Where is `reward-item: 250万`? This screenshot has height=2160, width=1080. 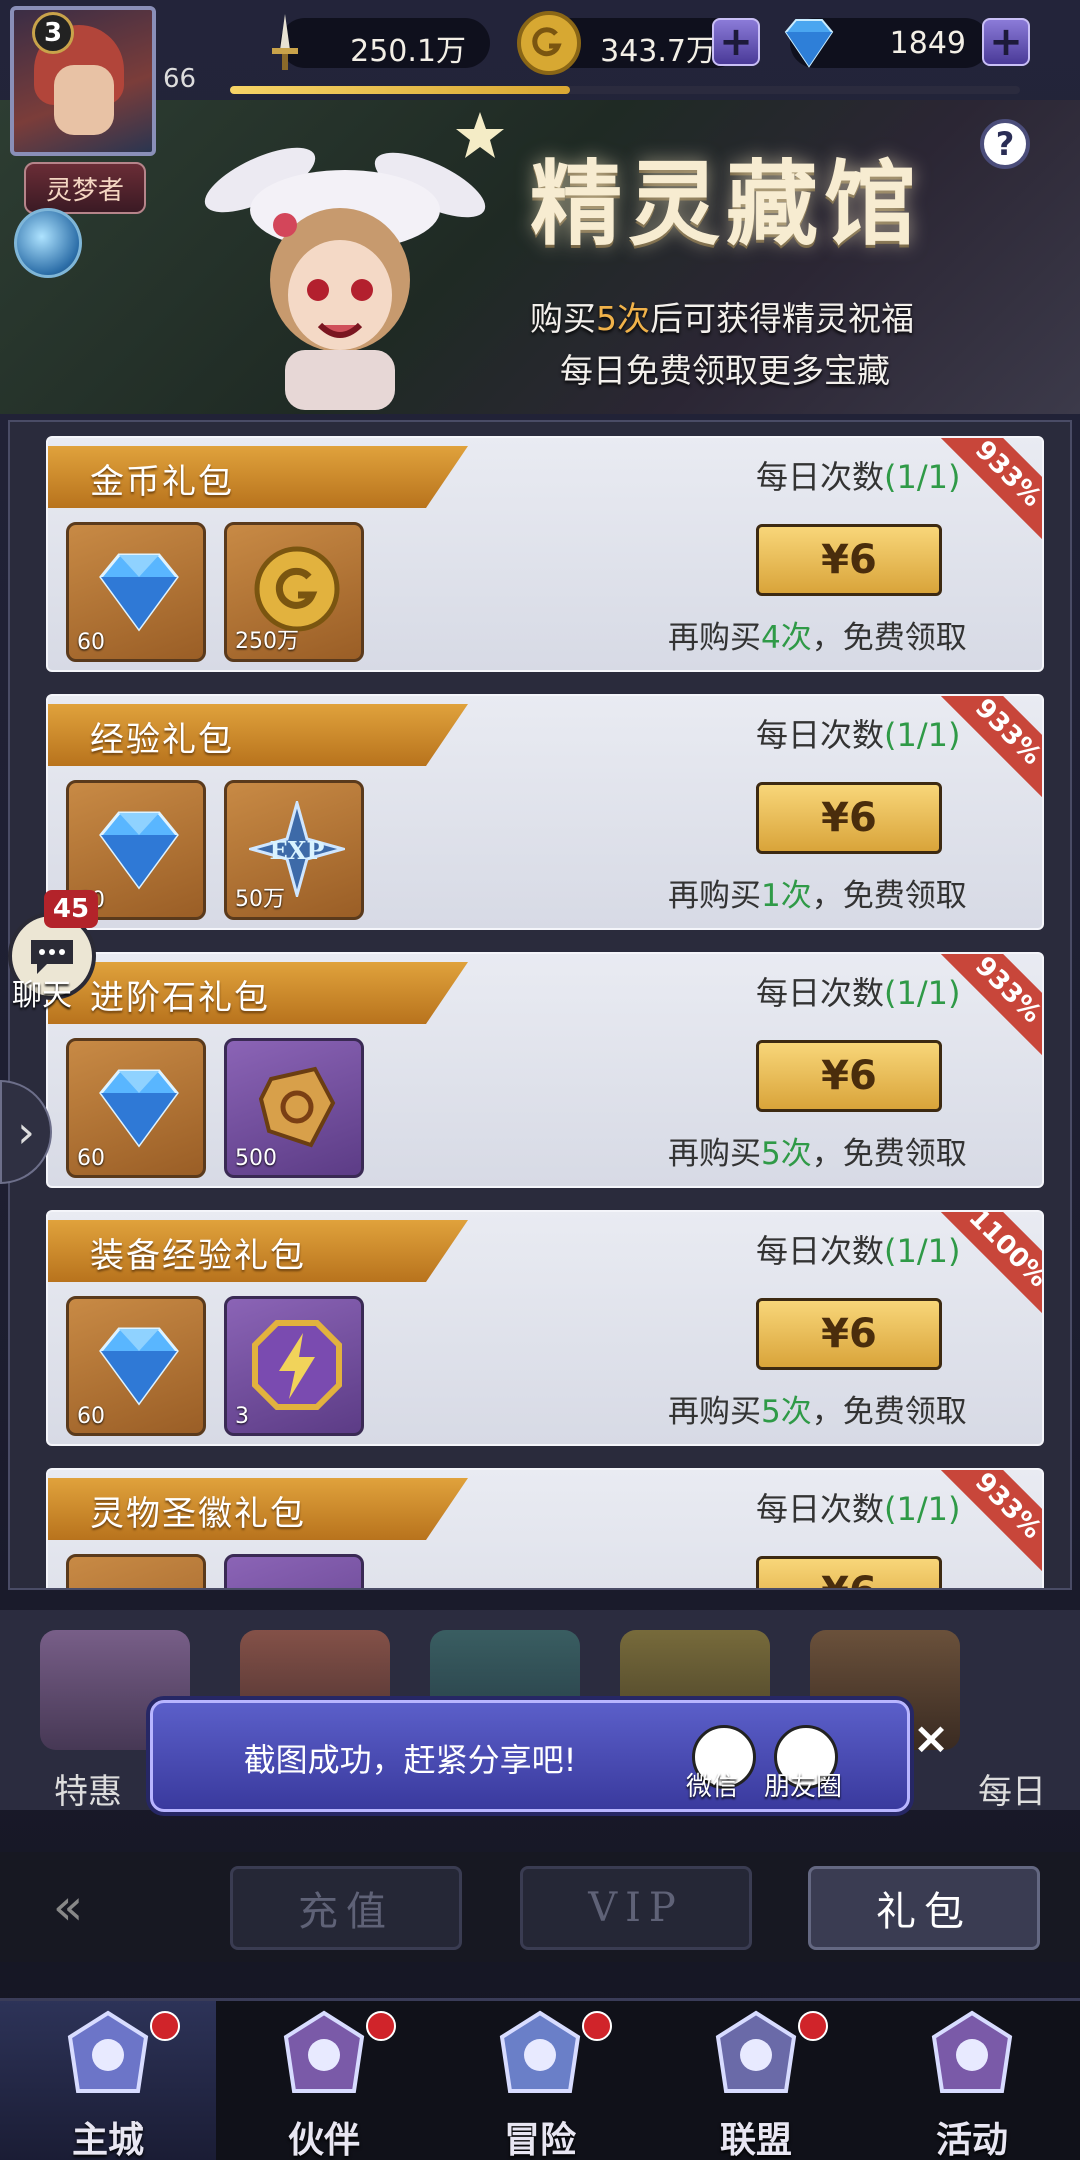 reward-item: 250万 is located at coordinates (294, 592).